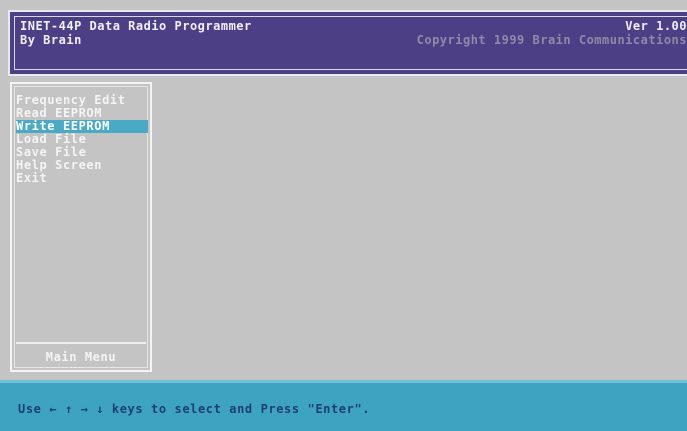 The image size is (687, 431). I want to click on copyright-notice: Copyright 1999 Brain Communications, so click(551, 40).